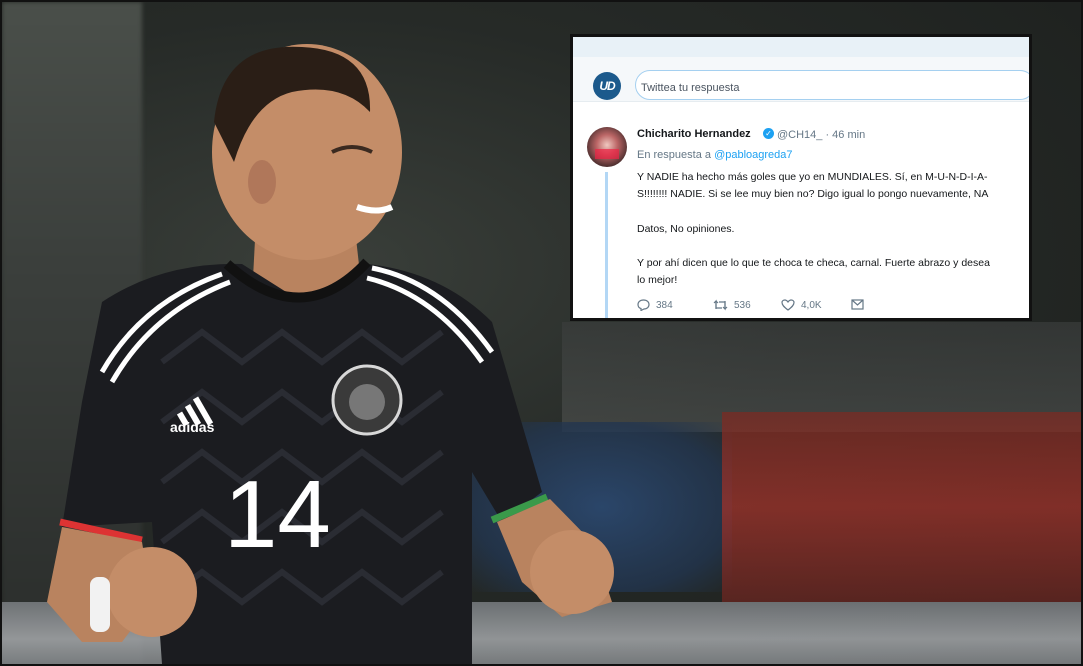  I want to click on shirt-number: 14, so click(277, 514).